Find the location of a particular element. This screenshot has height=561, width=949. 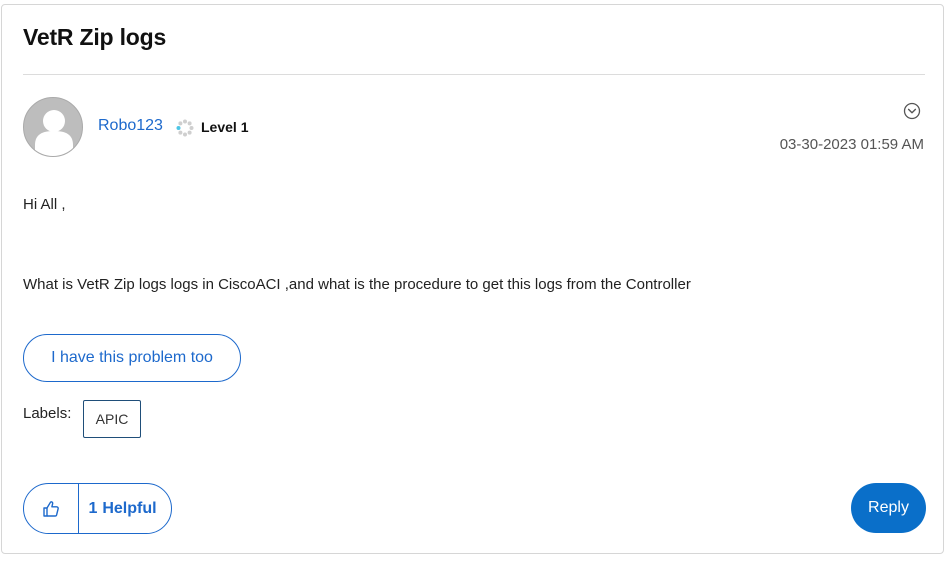

user-silhouette-icon is located at coordinates (54, 133).